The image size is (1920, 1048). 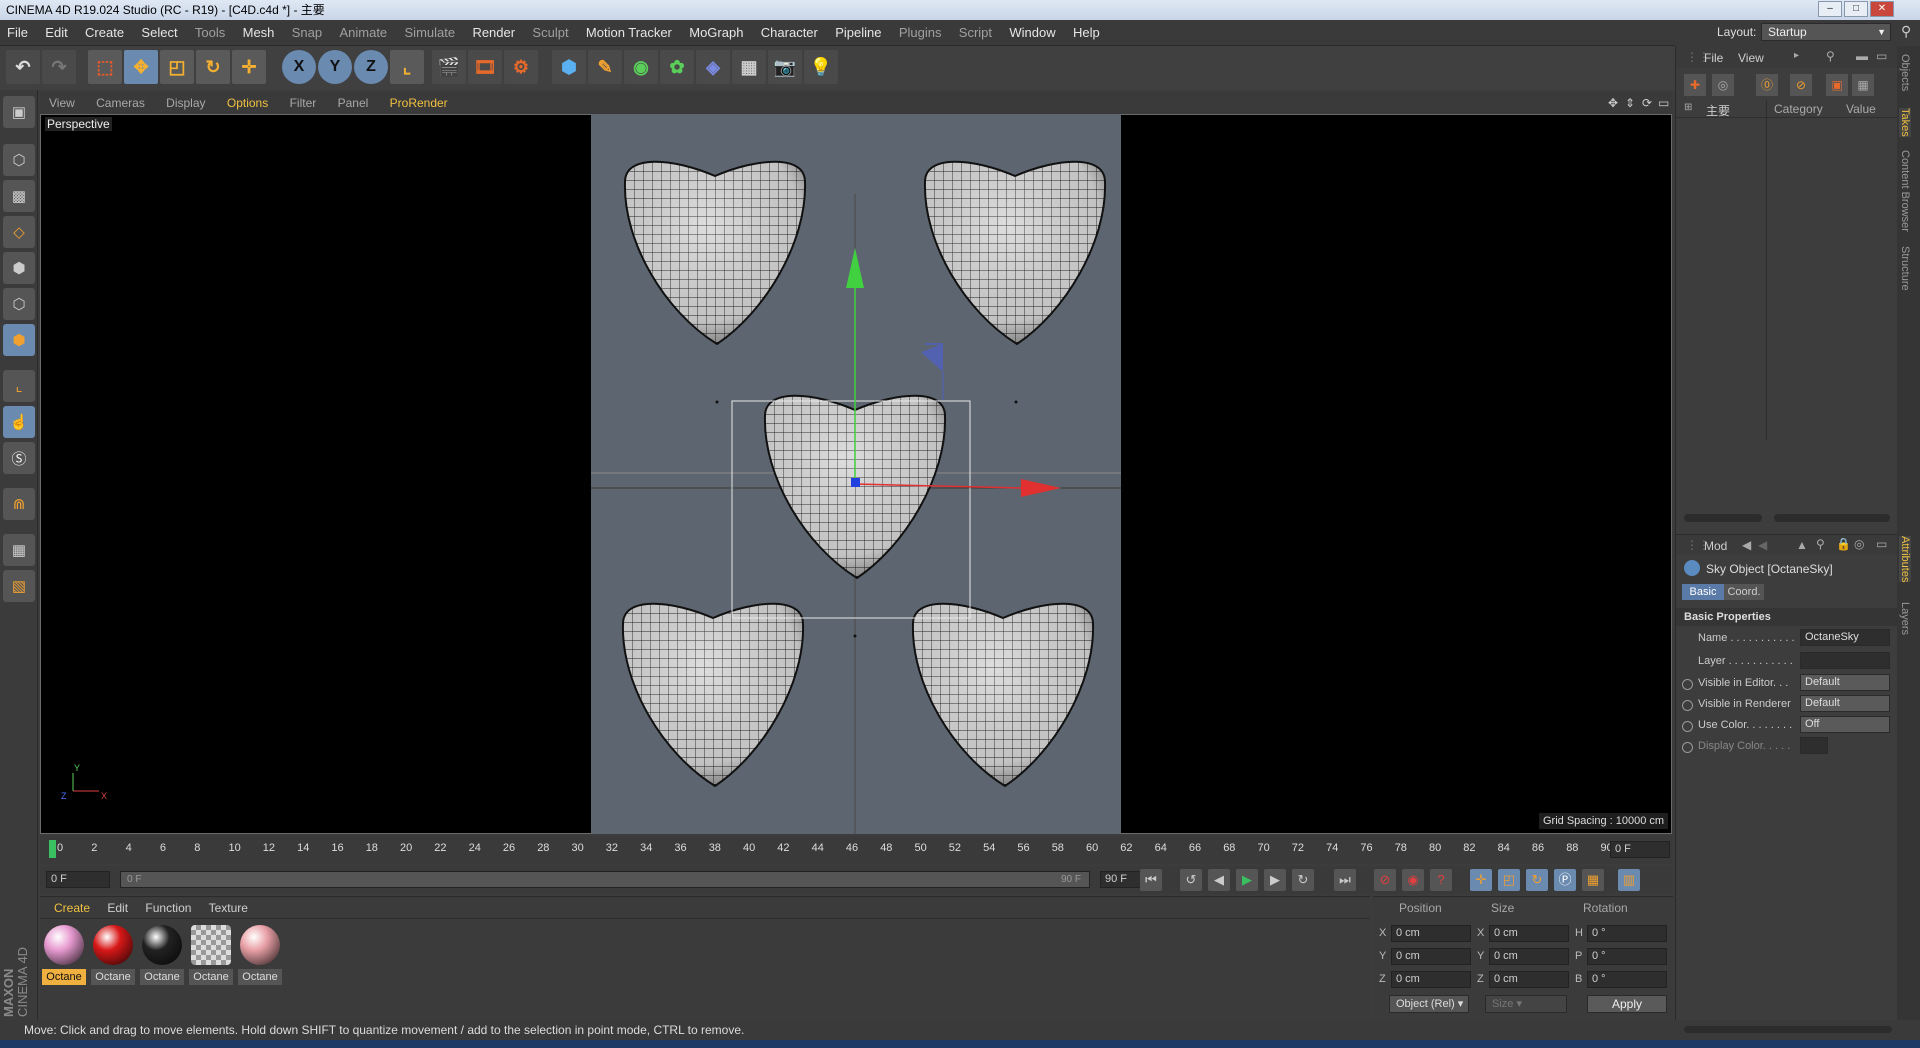 What do you see at coordinates (1629, 880) in the screenshot?
I see `timeline-window-icon: ▥` at bounding box center [1629, 880].